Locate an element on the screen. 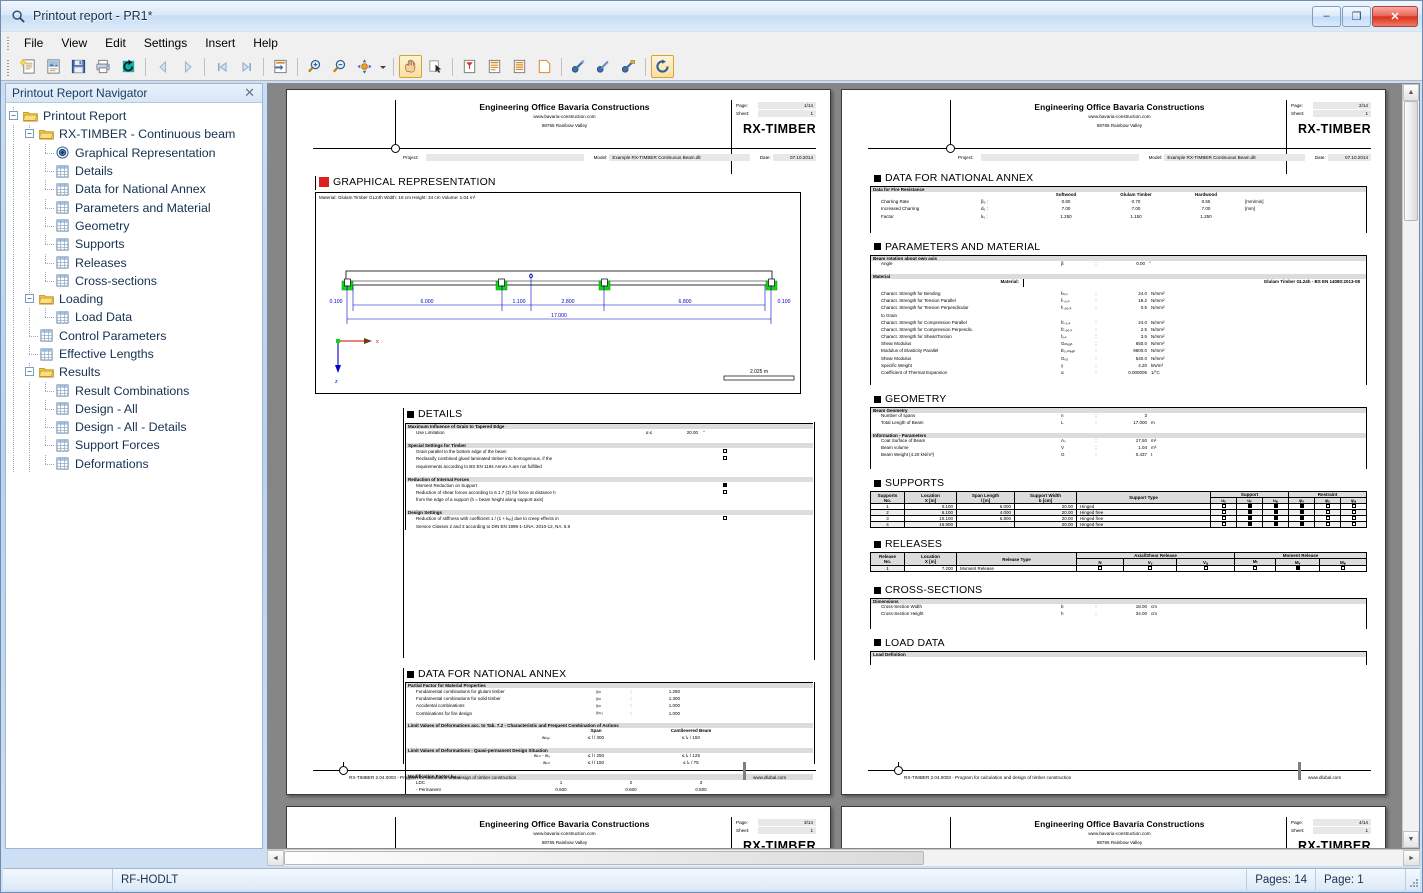  sidebar-item-supports: Supports is located at coordinates (134, 244).